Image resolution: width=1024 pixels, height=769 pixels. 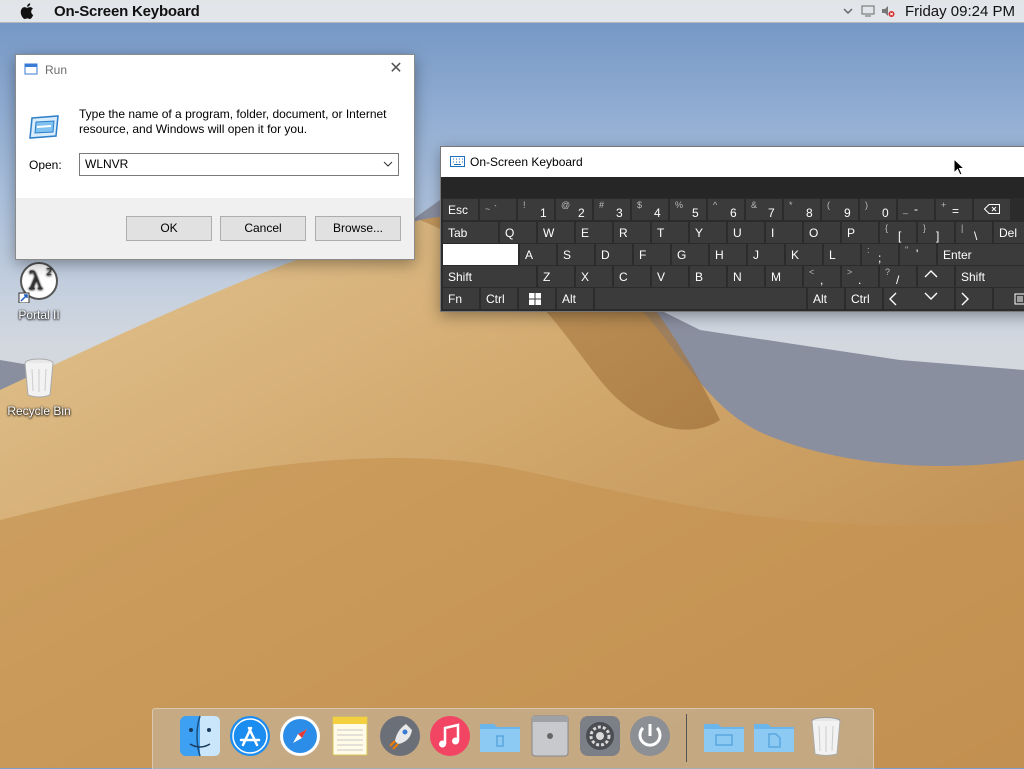 I want to click on itunes-icon, so click(x=450, y=736).